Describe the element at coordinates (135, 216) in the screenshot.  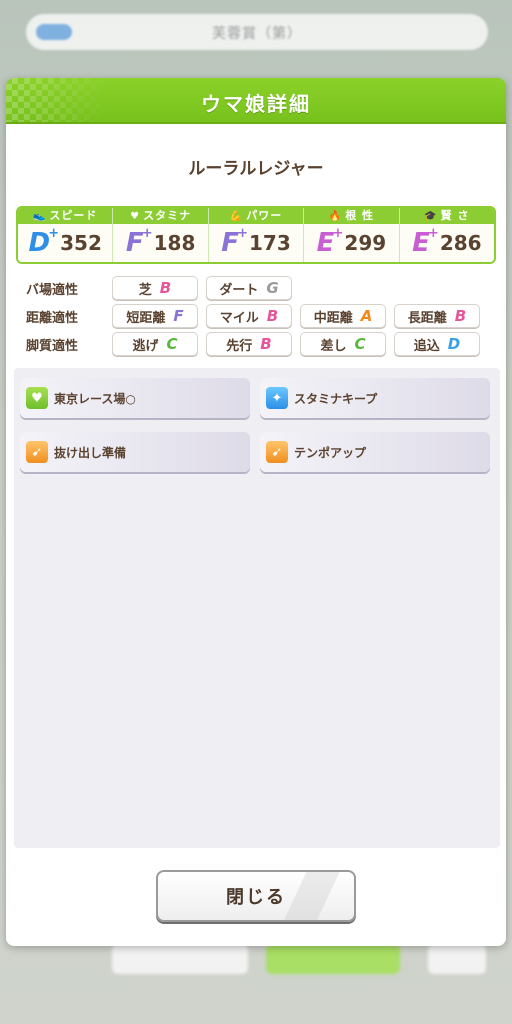
I see `heart-icon: ♥` at that location.